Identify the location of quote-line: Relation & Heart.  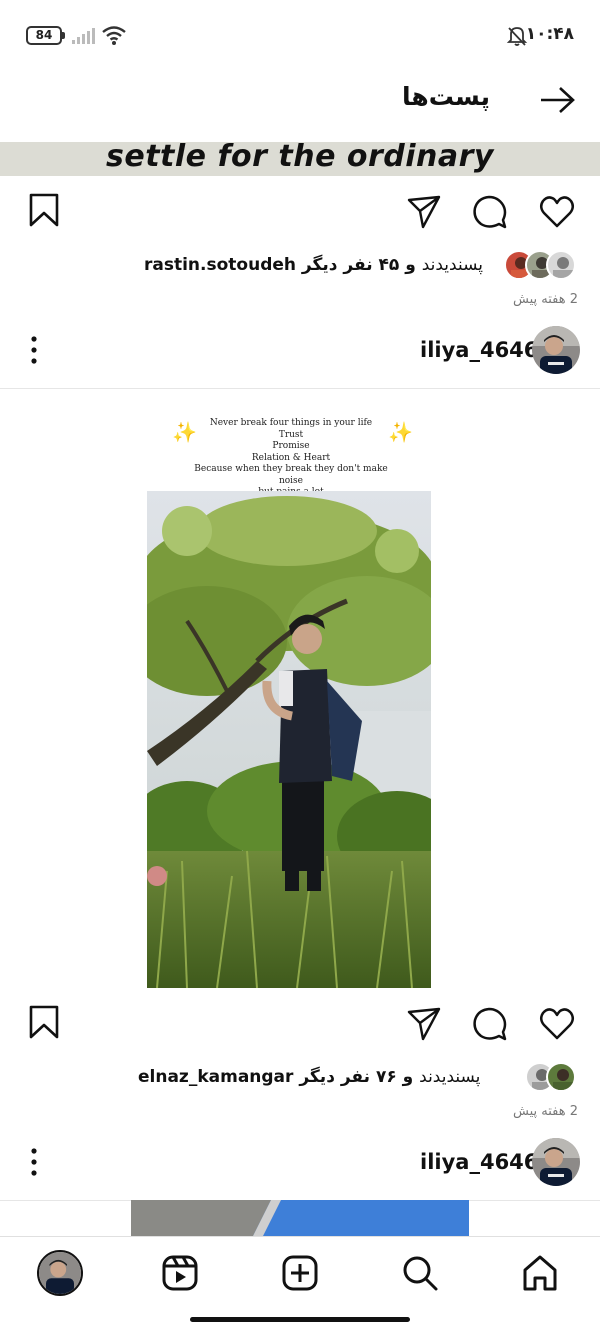
(291, 457).